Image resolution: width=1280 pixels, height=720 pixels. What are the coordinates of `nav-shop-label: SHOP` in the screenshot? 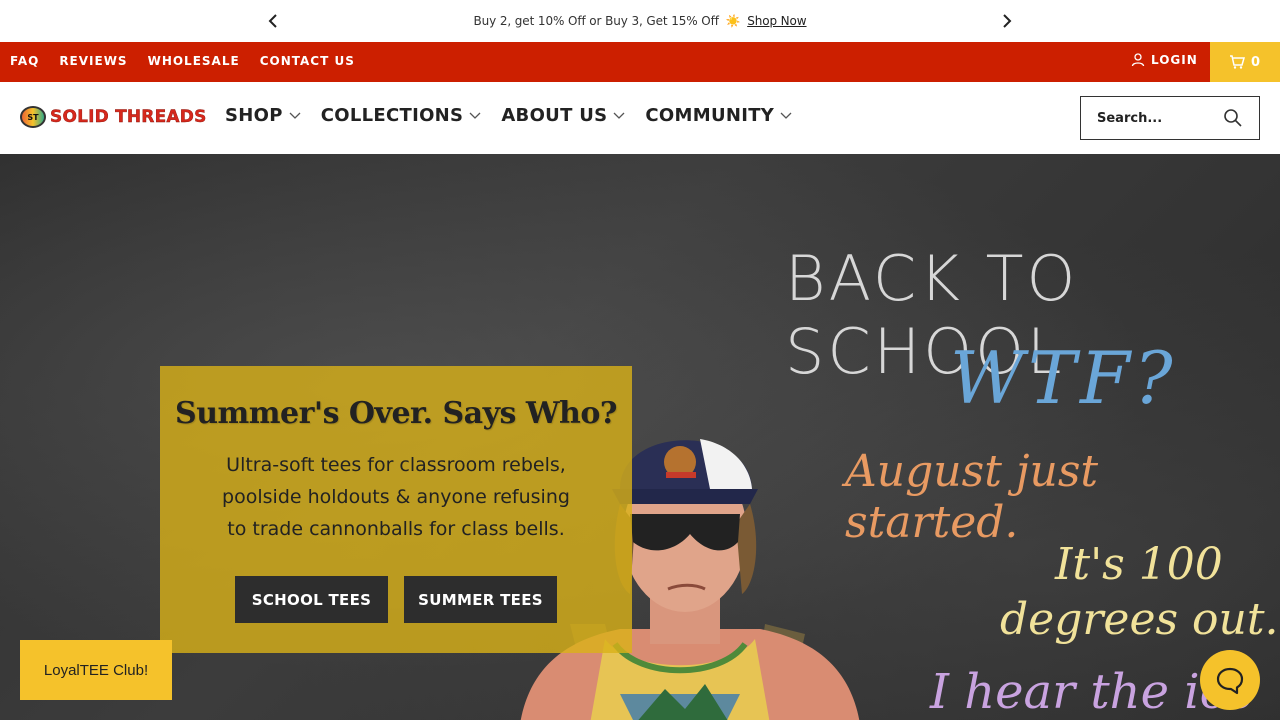 It's located at (254, 115).